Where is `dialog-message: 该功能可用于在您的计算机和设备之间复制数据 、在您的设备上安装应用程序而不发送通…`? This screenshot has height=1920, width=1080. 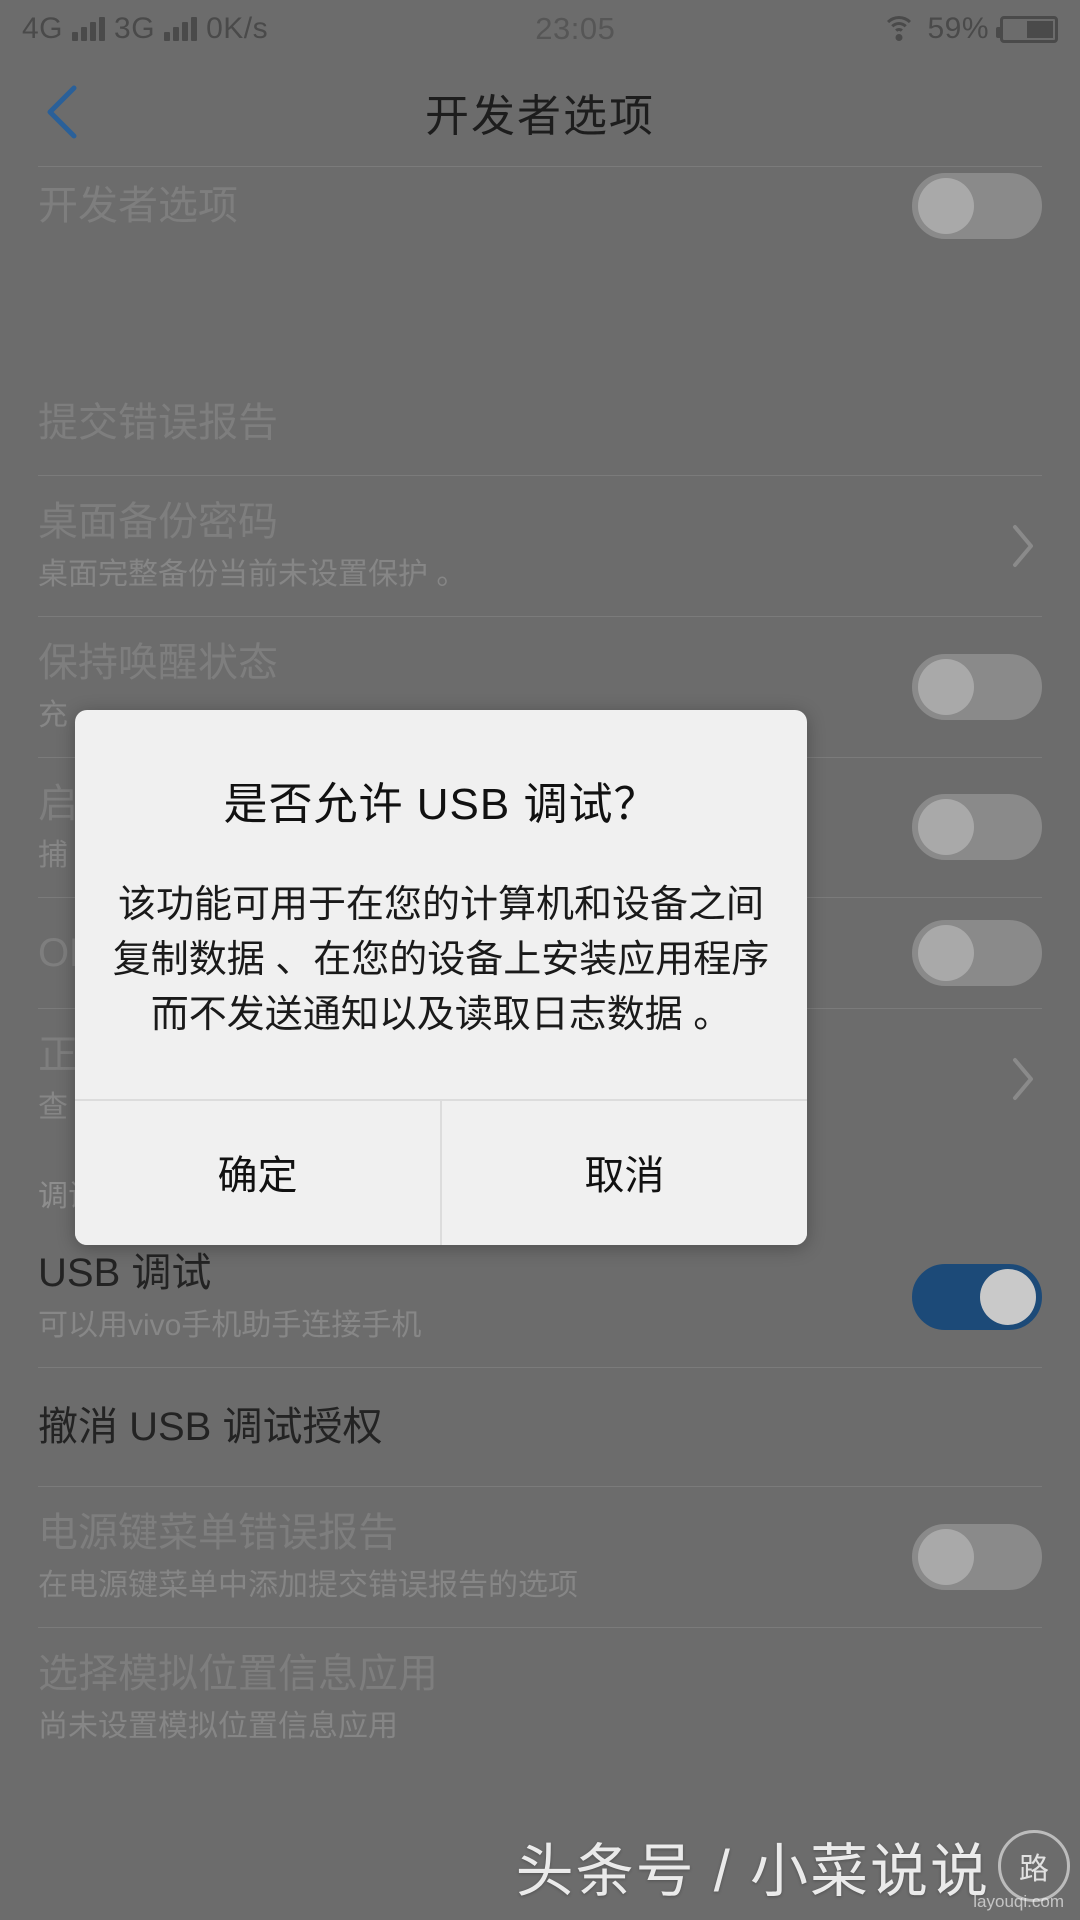 dialog-message: 该功能可用于在您的计算机和设备之间复制数据 、在您的设备上安装应用程序而不发送通… is located at coordinates (441, 960).